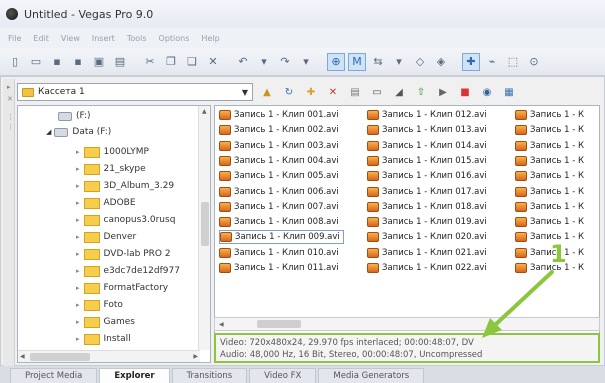 This screenshot has height=383, width=605. What do you see at coordinates (427, 130) in the screenshot?
I see `file-item: Запись 1 - Клип 013.avi` at bounding box center [427, 130].